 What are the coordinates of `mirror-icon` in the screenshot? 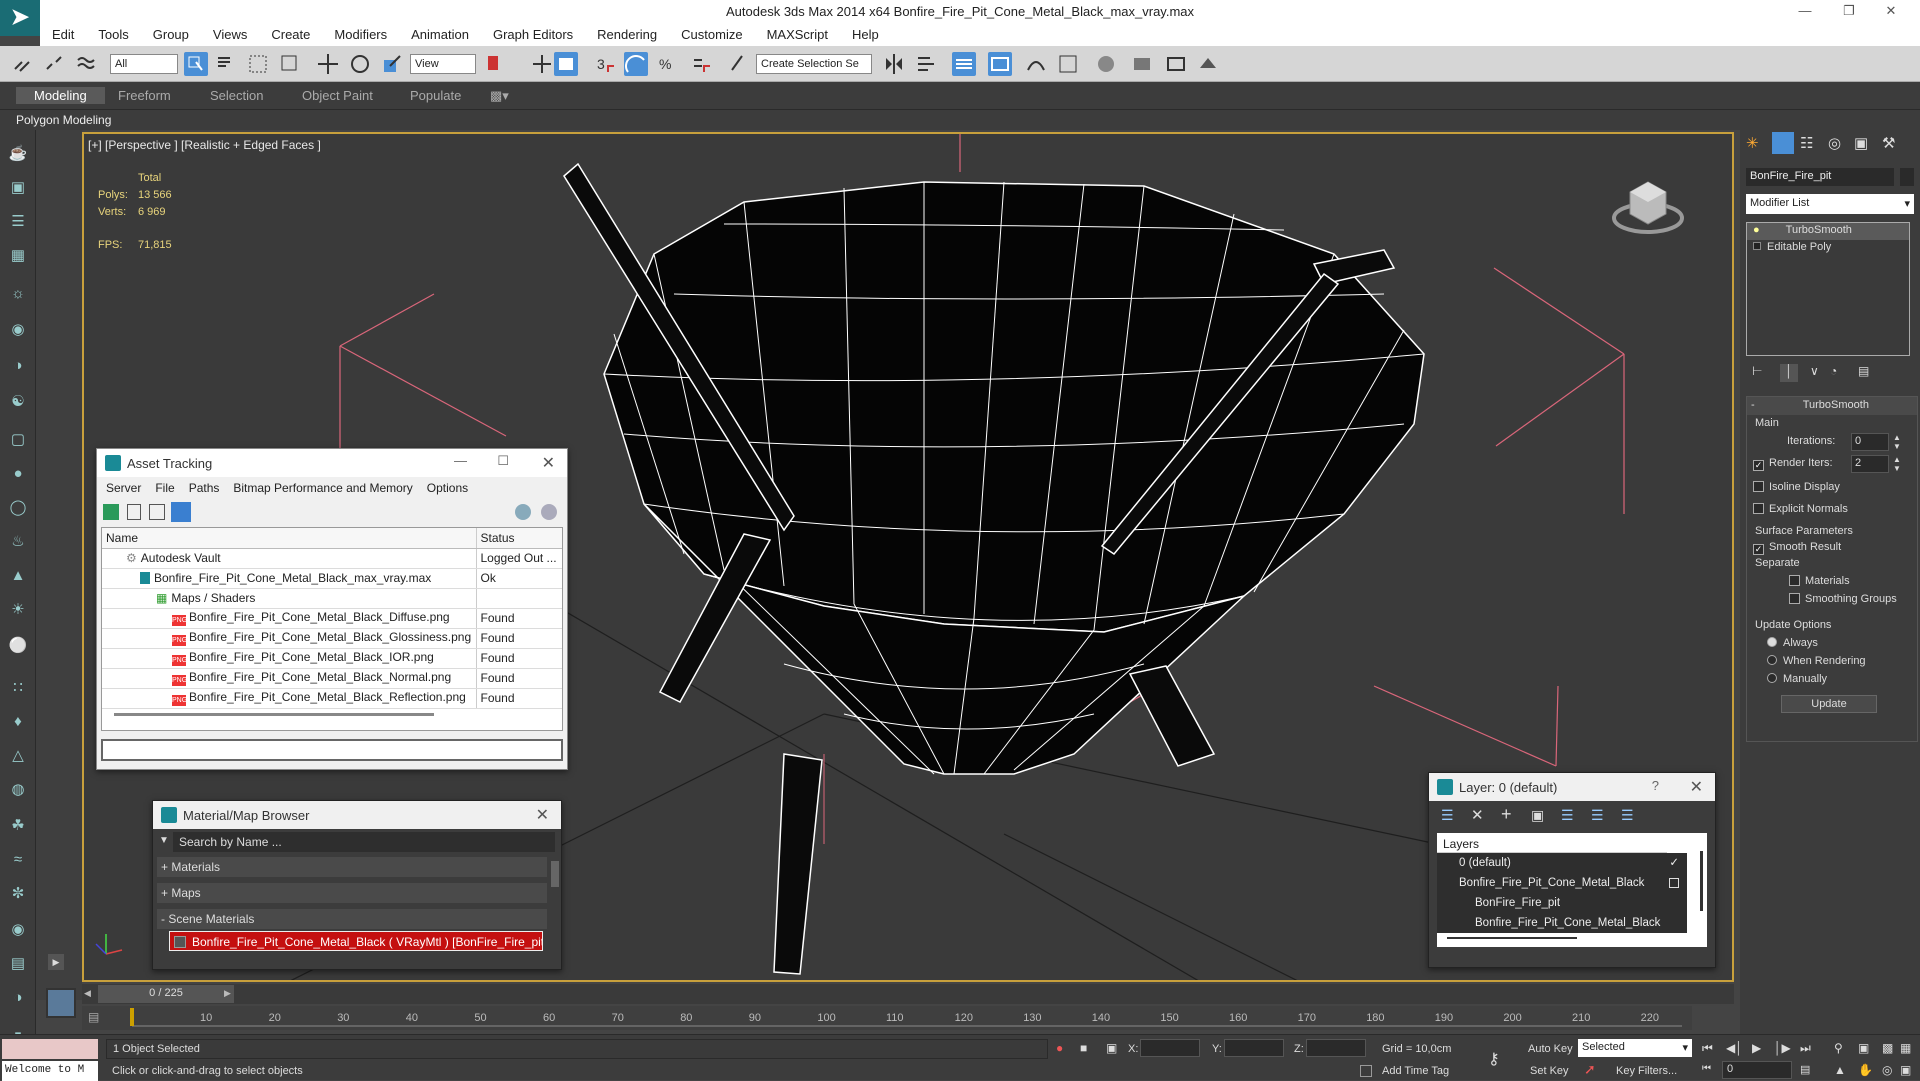 It's located at (894, 64).